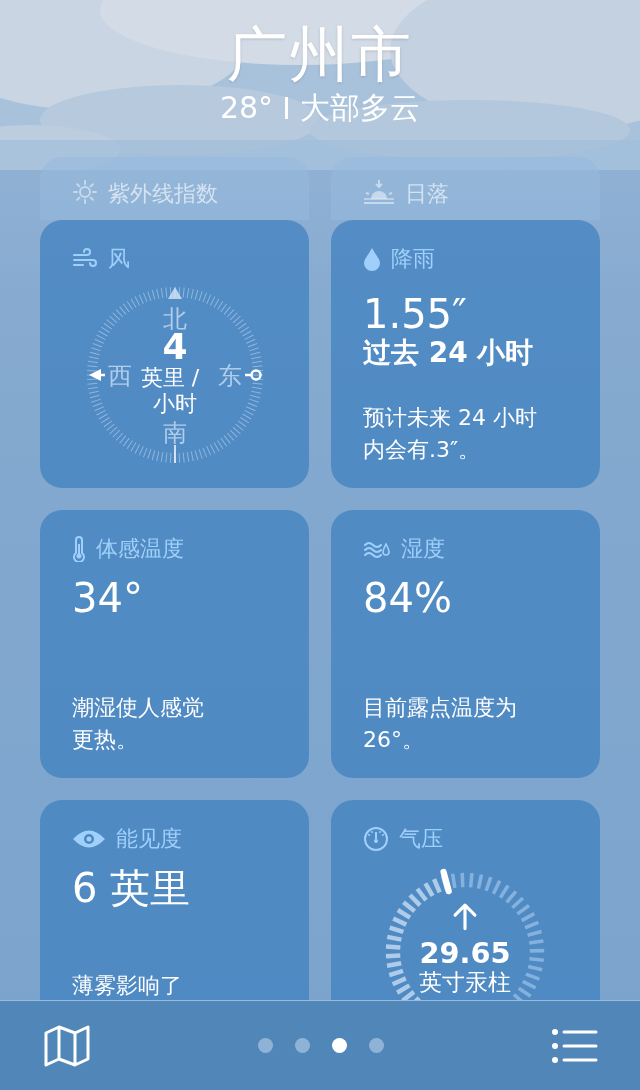 The image size is (640, 1090). What do you see at coordinates (413, 259) in the screenshot?
I see `card-title: 降雨` at bounding box center [413, 259].